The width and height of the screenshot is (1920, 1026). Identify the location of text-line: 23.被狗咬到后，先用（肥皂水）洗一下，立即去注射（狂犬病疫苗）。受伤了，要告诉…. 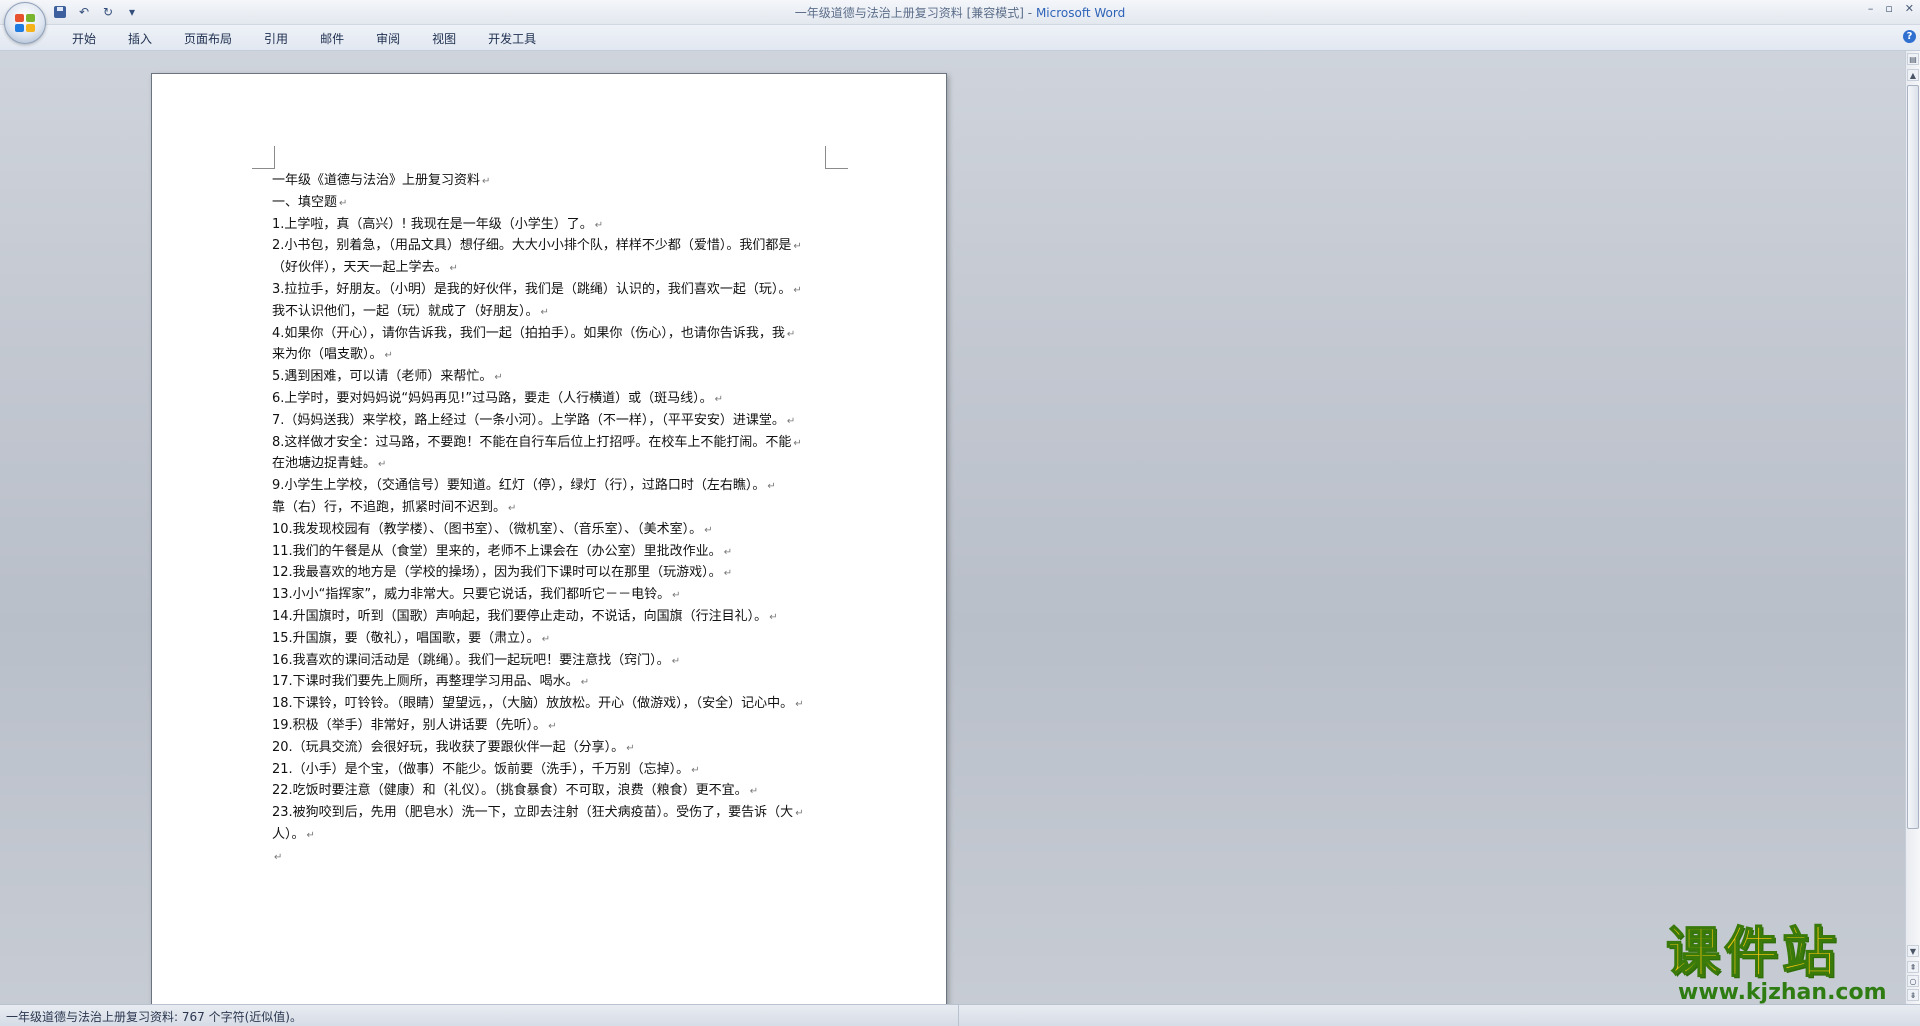
(552, 814).